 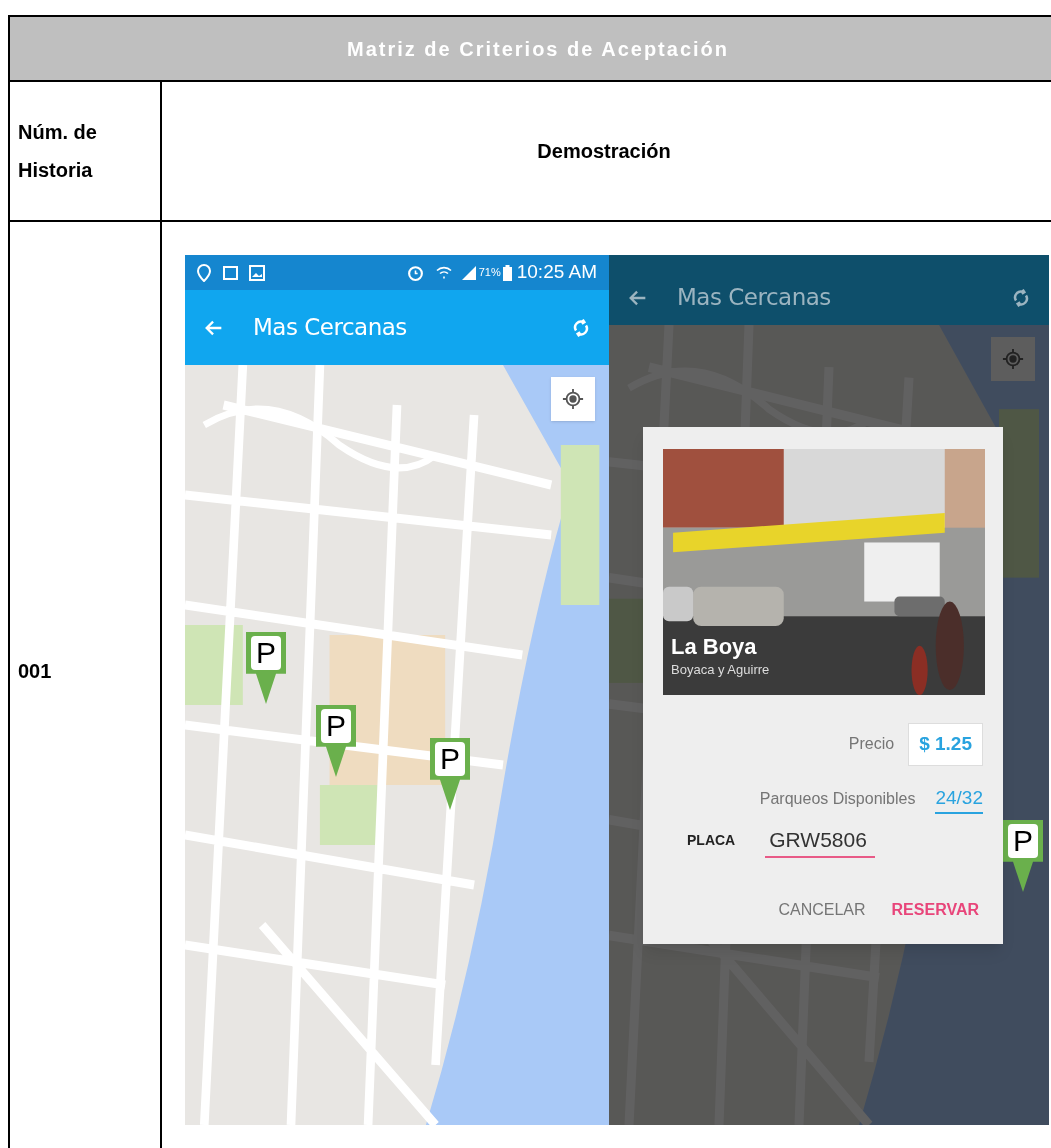 I want to click on location-pin-icon, so click(x=204, y=272).